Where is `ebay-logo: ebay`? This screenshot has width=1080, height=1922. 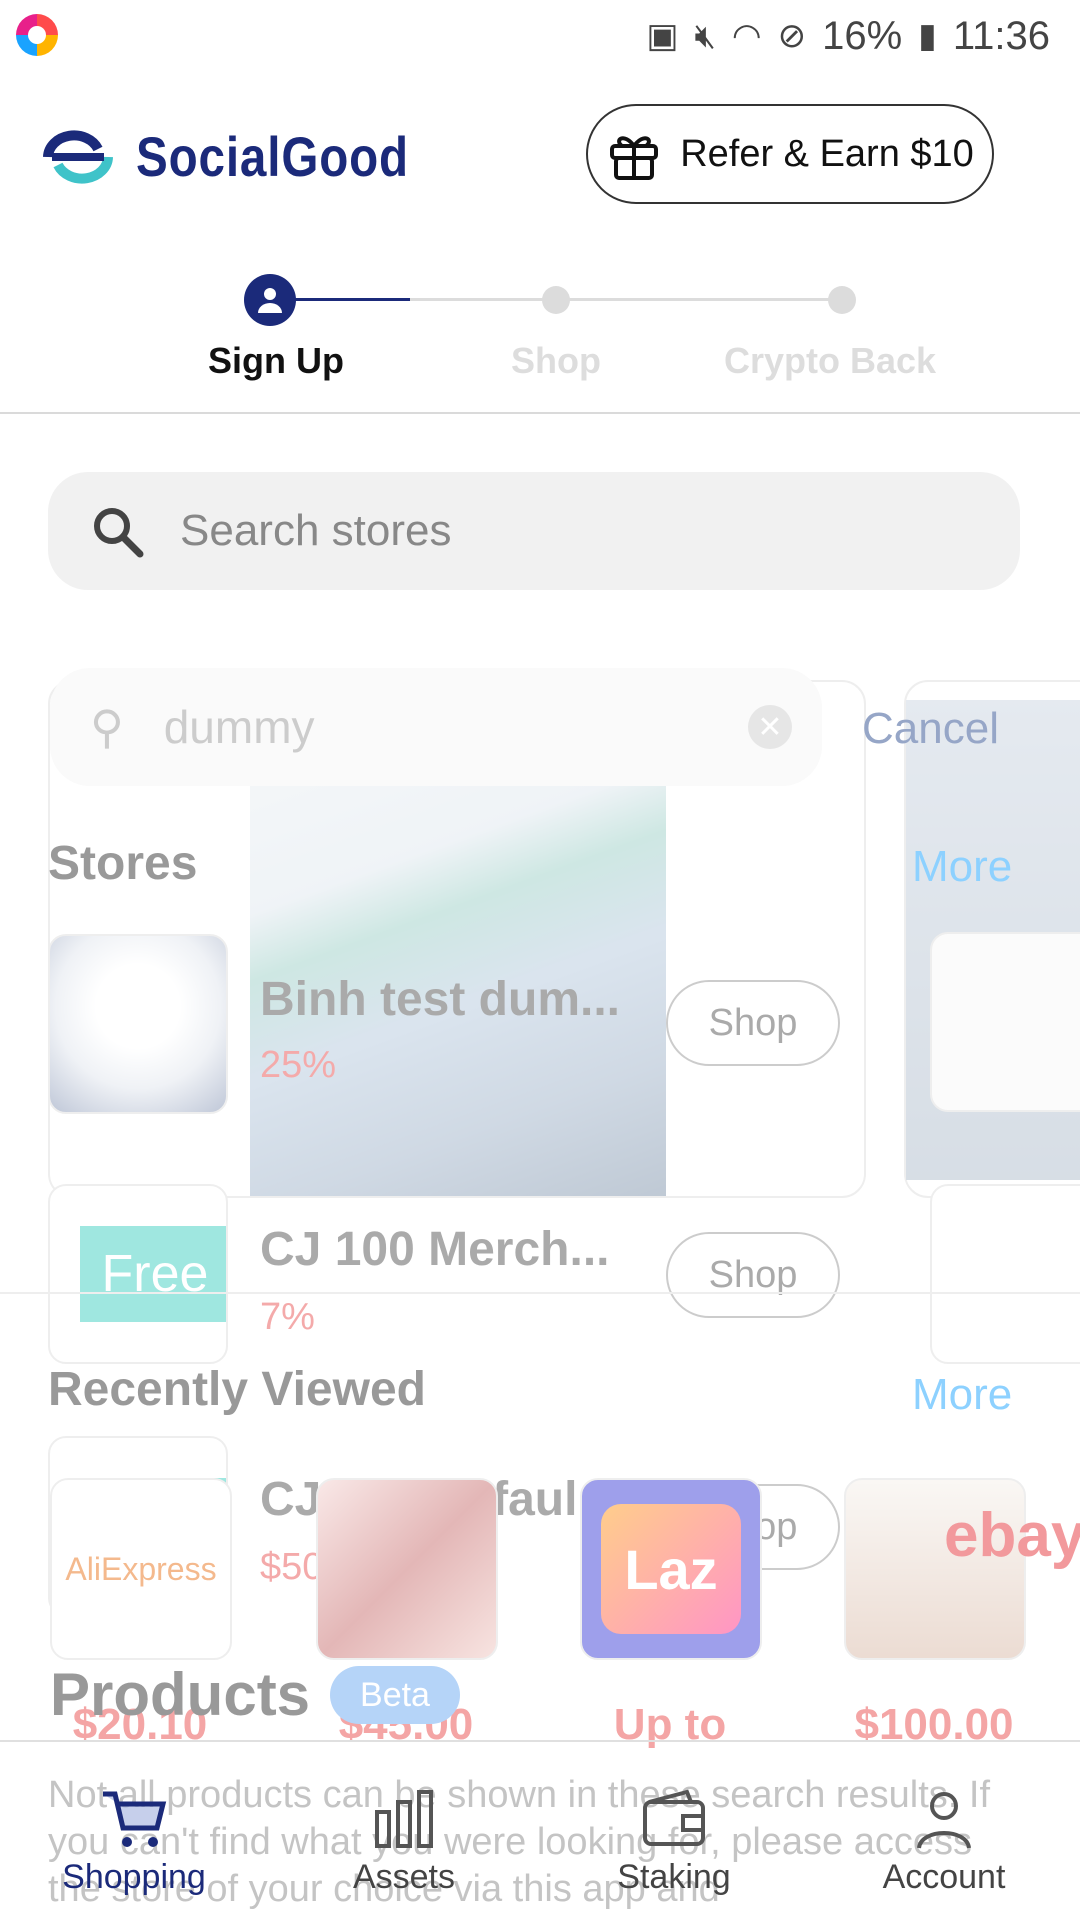 ebay-logo: ebay is located at coordinates (1012, 1535).